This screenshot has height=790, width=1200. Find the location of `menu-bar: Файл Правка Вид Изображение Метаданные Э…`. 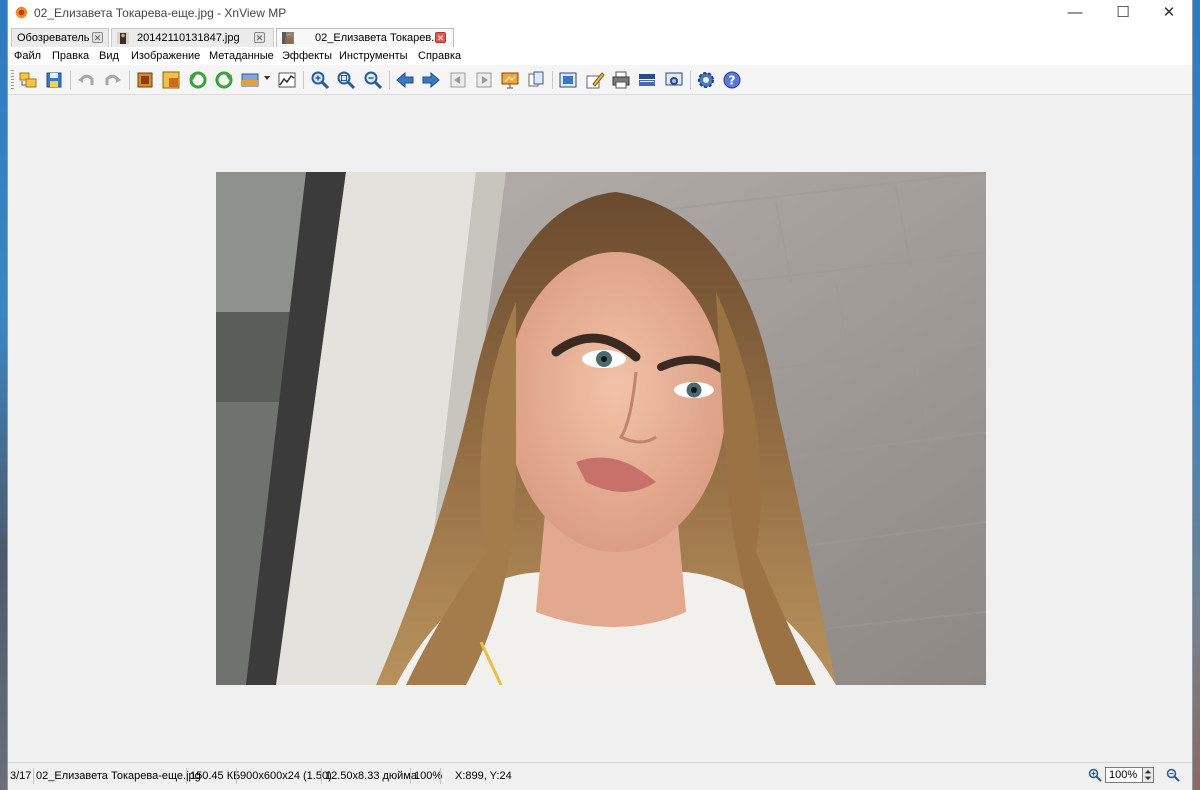

menu-bar: Файл Правка Вид Изображение Метаданные Э… is located at coordinates (600, 56).